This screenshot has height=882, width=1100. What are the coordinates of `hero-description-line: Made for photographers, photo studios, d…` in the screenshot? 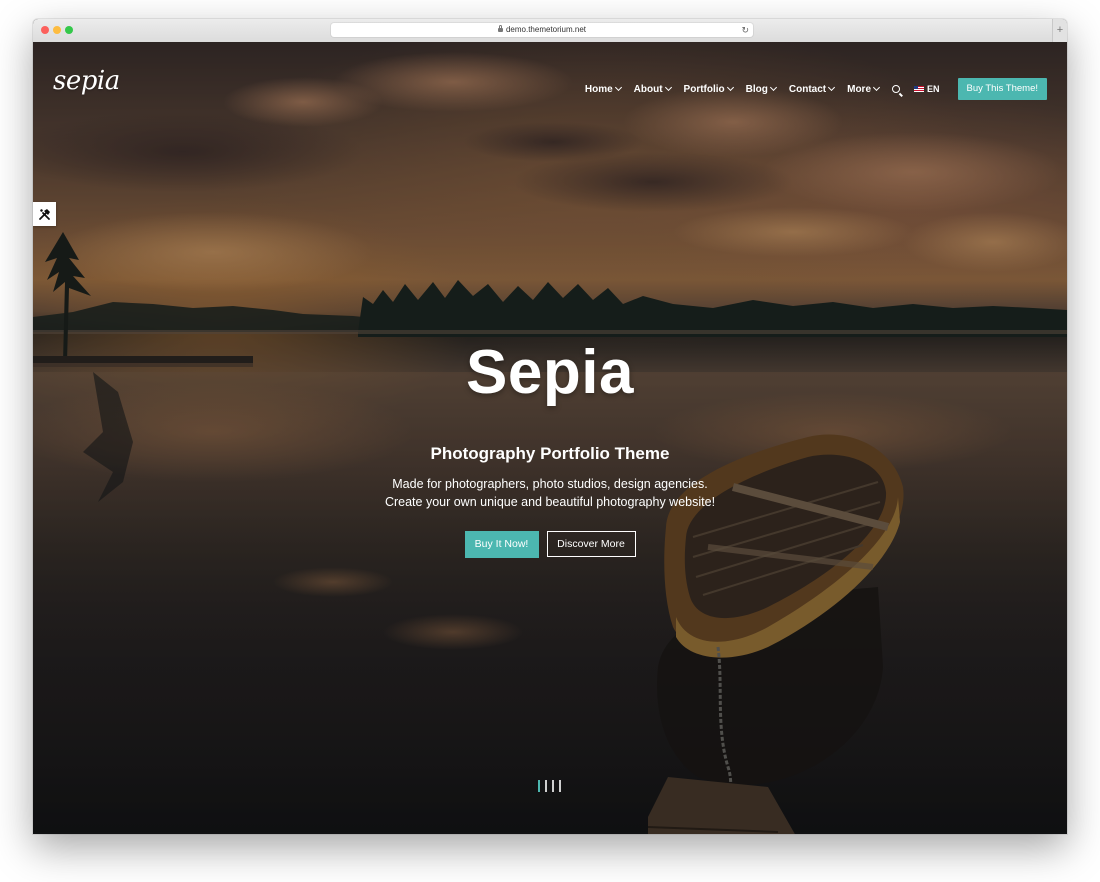 It's located at (550, 484).